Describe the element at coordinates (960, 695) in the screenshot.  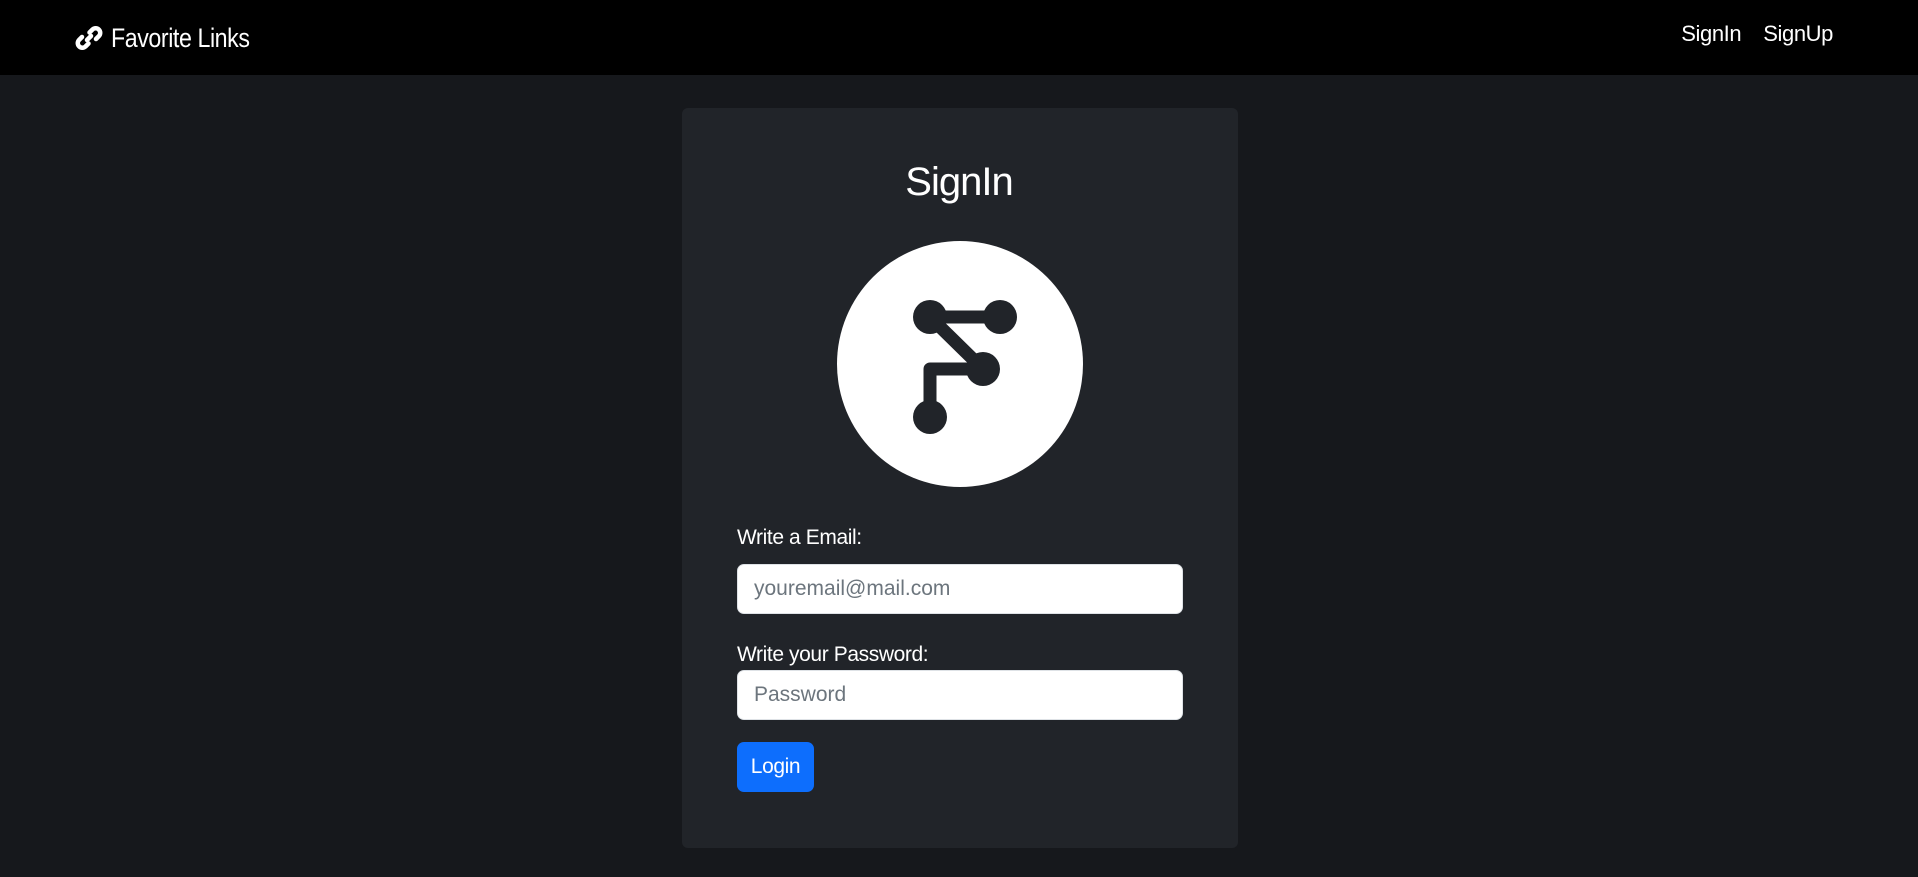
I see `password-input` at that location.